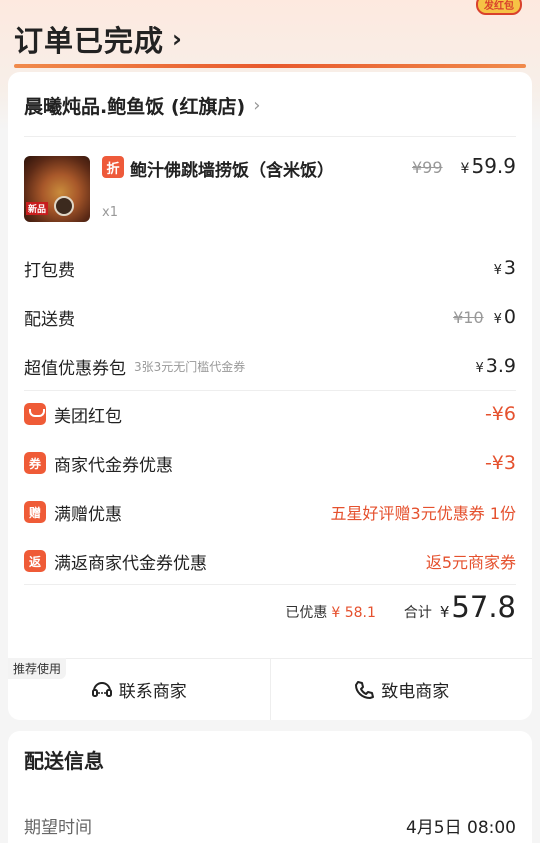  I want to click on expected-time-value: 4月5日 08:00, so click(460, 828).